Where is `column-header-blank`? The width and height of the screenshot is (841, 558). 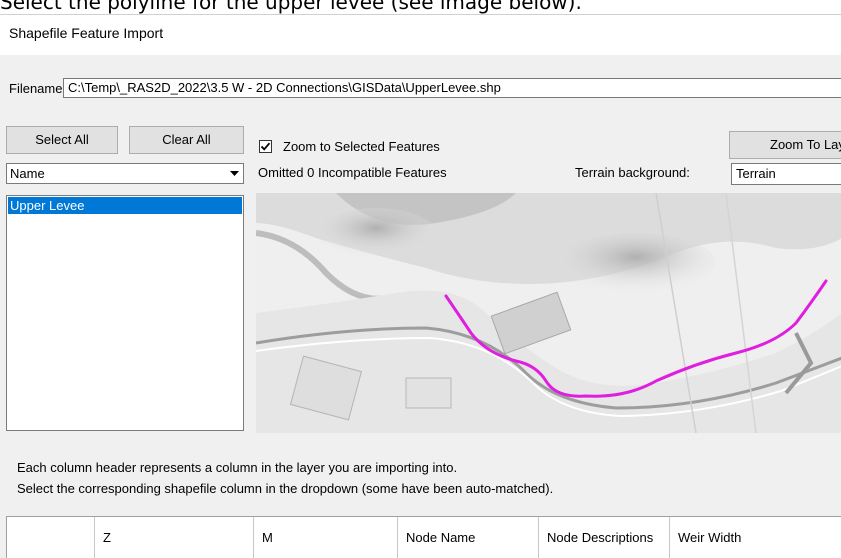
column-header-blank is located at coordinates (51, 537).